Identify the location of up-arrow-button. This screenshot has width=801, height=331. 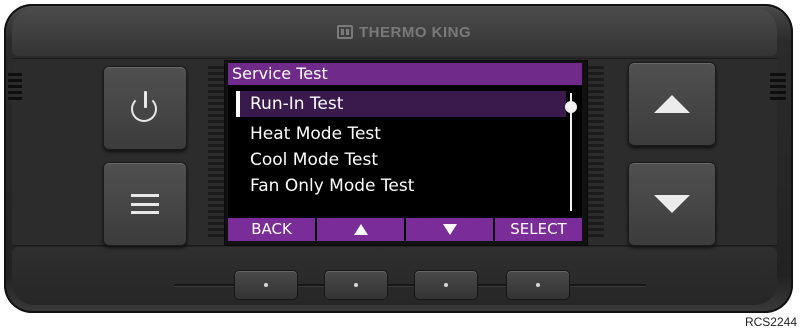
(672, 104).